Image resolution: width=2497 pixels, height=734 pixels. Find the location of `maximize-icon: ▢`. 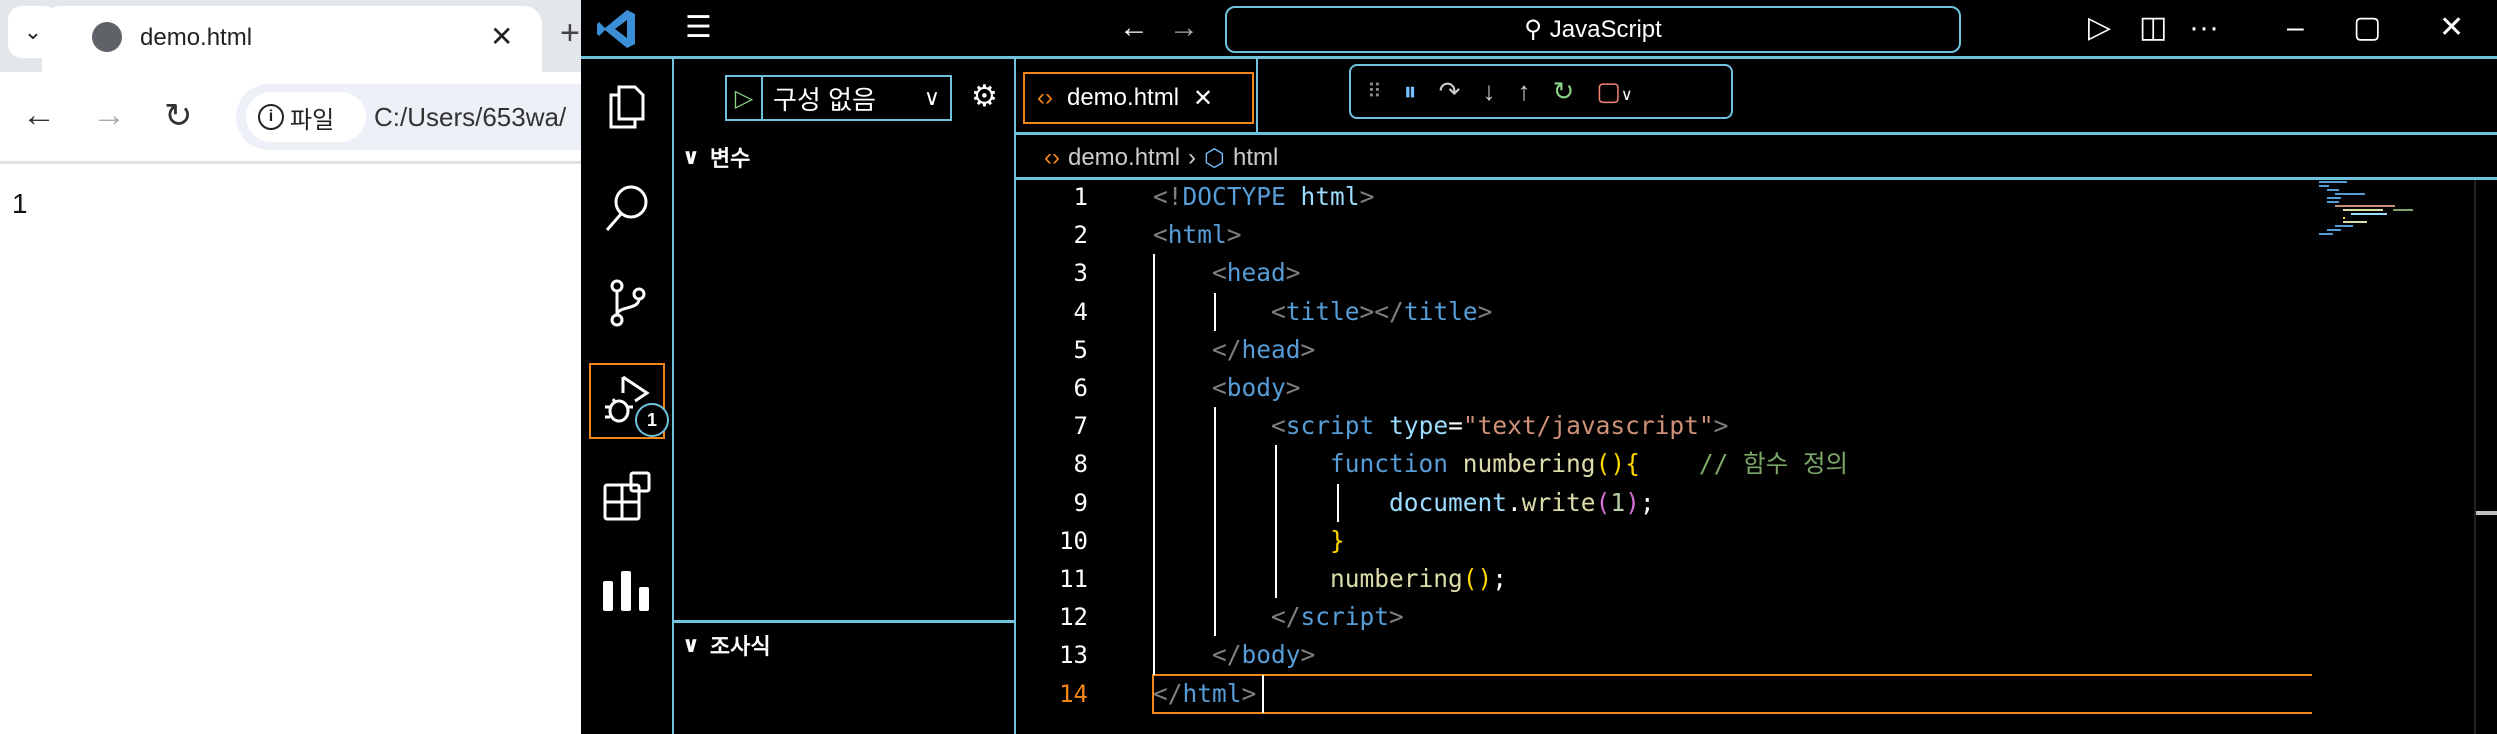

maximize-icon: ▢ is located at coordinates (2367, 28).